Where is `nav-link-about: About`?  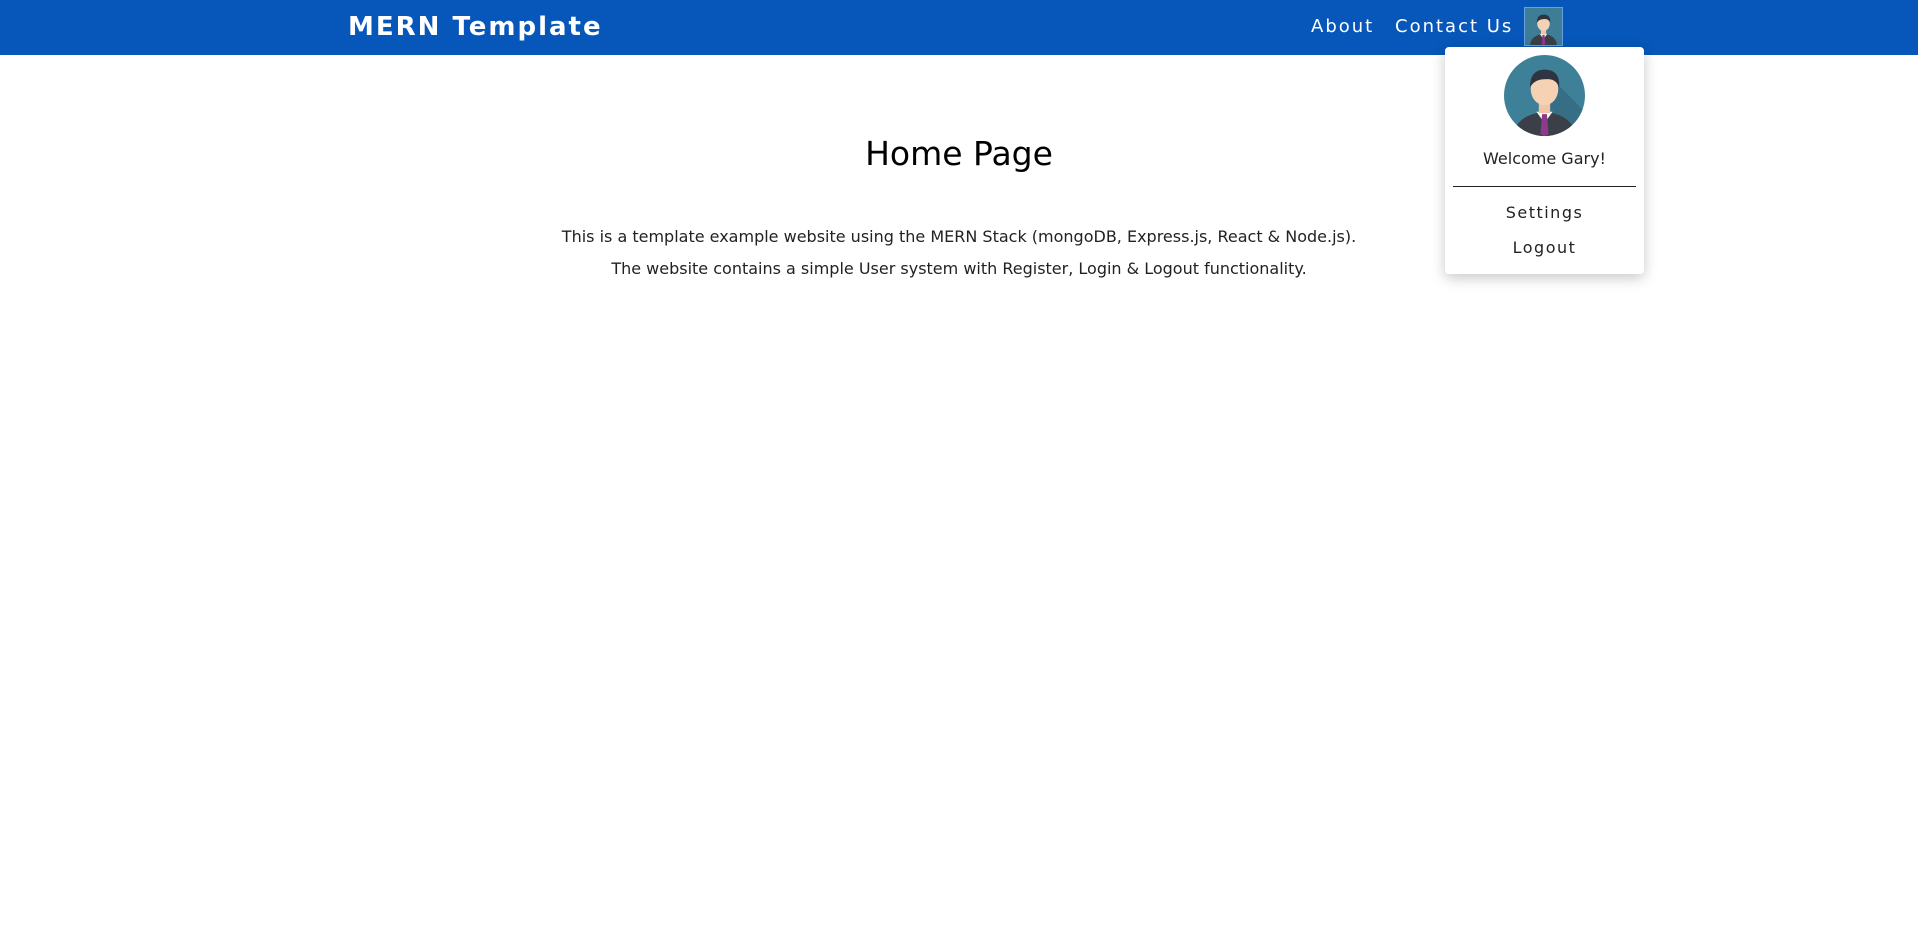 nav-link-about: About is located at coordinates (1342, 27).